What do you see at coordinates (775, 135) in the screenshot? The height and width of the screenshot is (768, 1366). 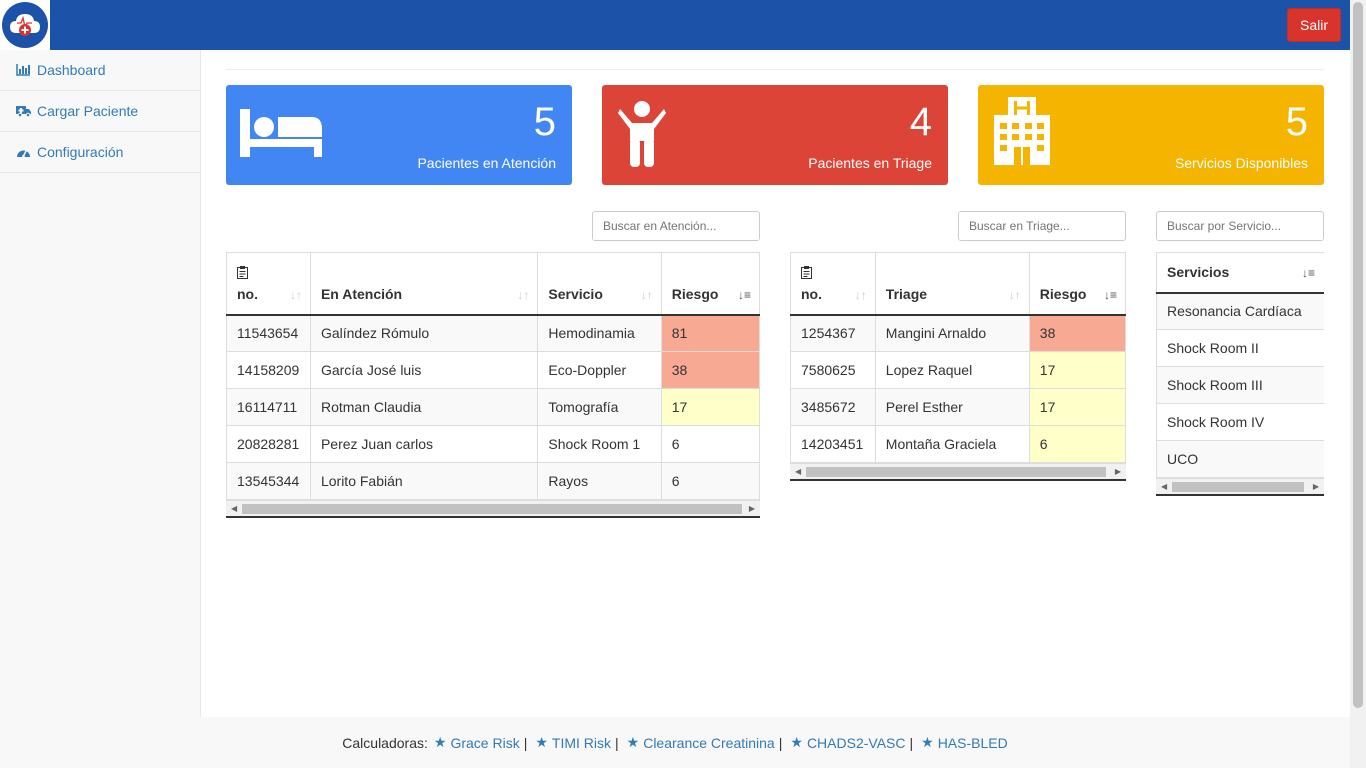 I see `card-pacientes-triage: 4 Pacientes en Triage` at bounding box center [775, 135].